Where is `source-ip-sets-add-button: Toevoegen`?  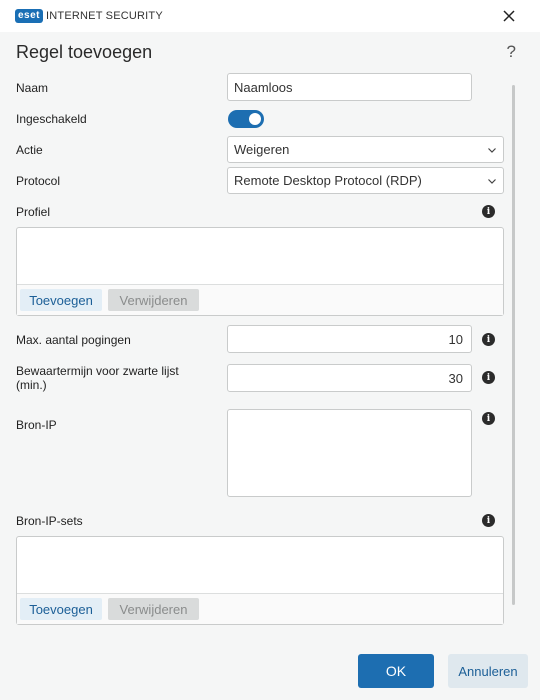
source-ip-sets-add-button: Toevoegen is located at coordinates (61, 609).